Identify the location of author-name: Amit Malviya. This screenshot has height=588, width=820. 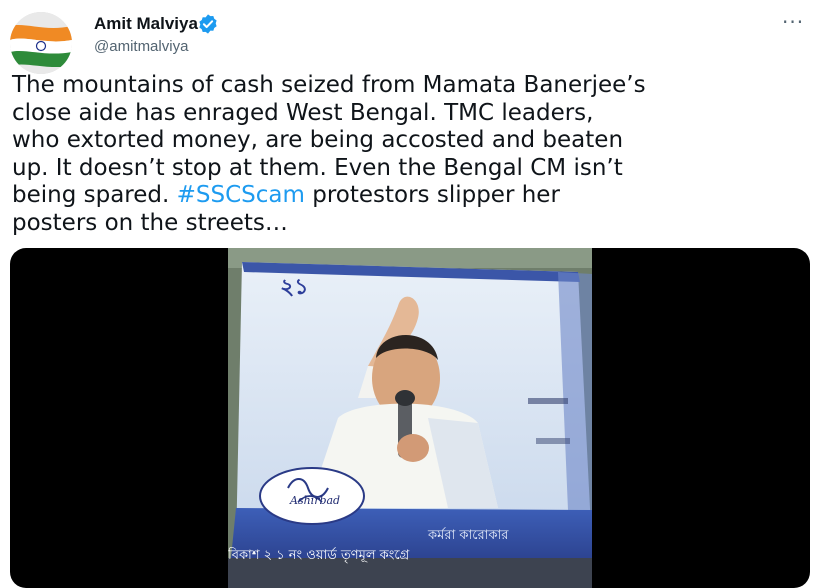
(146, 24).